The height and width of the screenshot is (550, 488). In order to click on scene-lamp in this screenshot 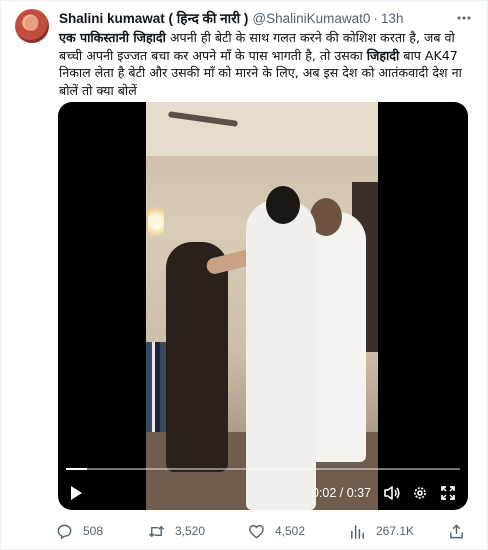, I will do `click(156, 222)`.